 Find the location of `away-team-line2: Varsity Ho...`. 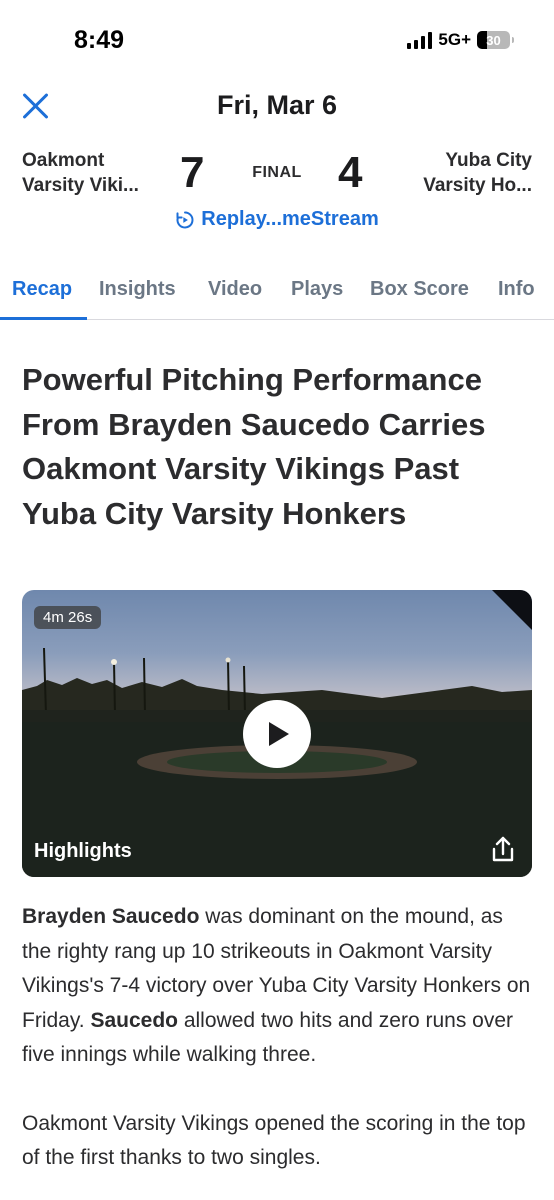

away-team-line2: Varsity Ho... is located at coordinates (477, 185).